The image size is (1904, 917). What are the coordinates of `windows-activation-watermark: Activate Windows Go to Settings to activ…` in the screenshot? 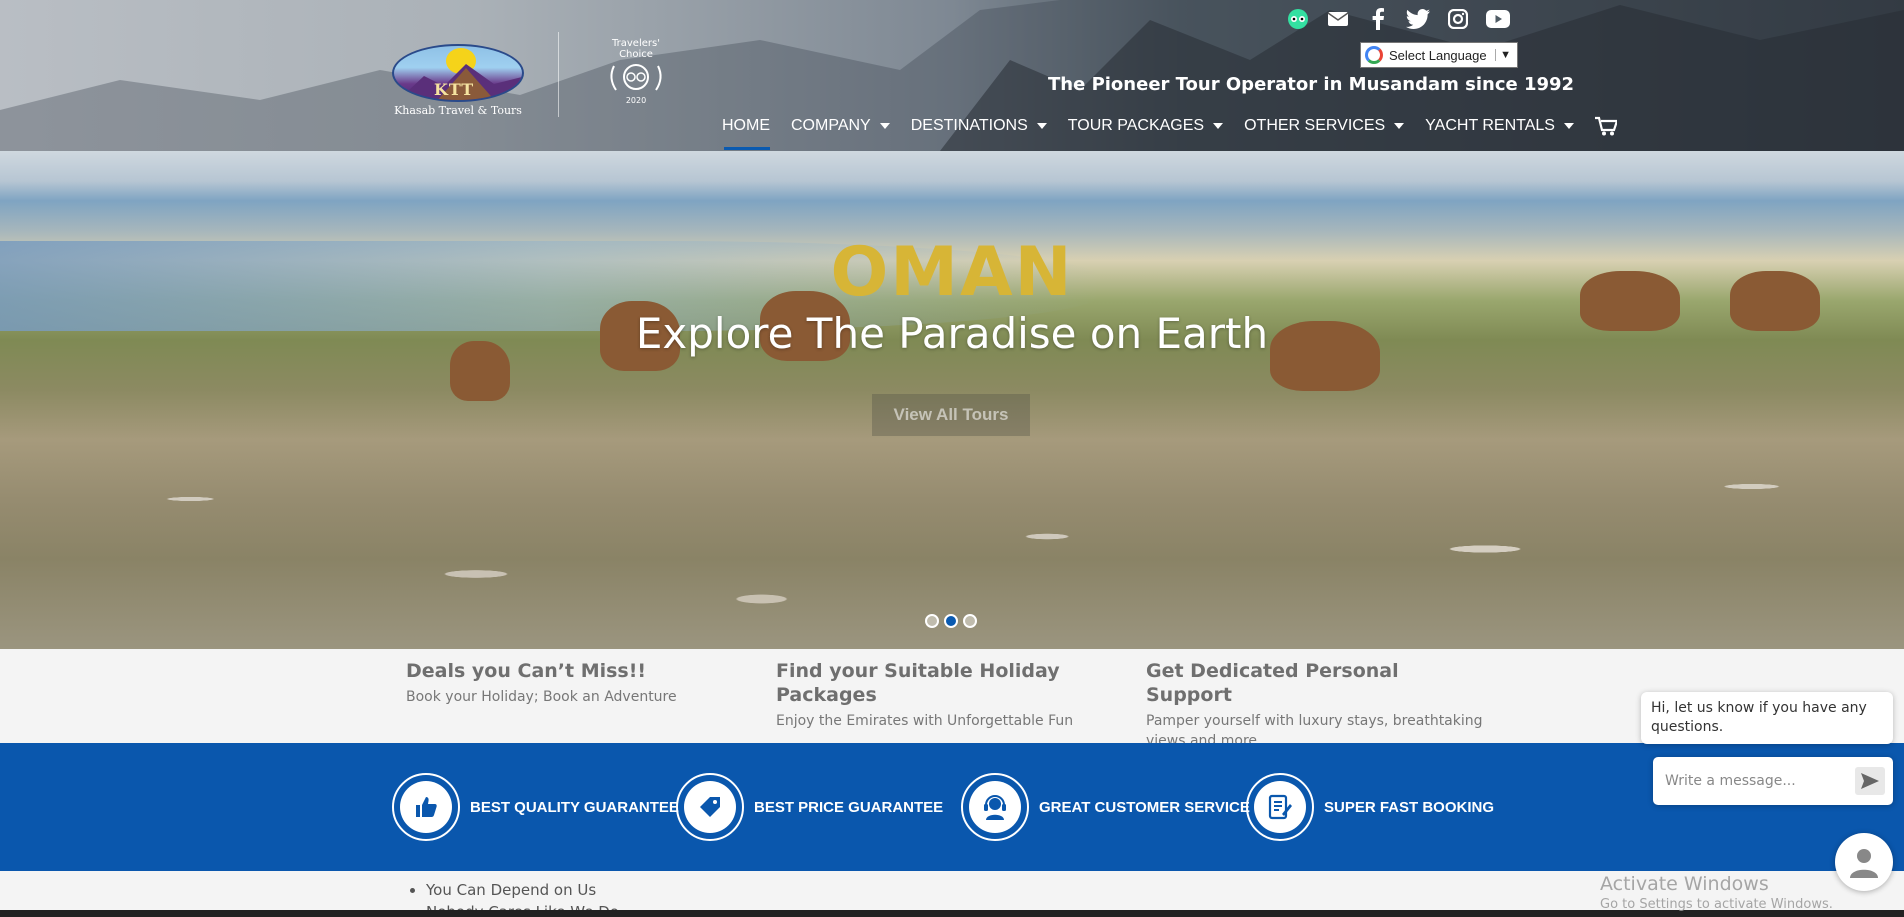 It's located at (1716, 892).